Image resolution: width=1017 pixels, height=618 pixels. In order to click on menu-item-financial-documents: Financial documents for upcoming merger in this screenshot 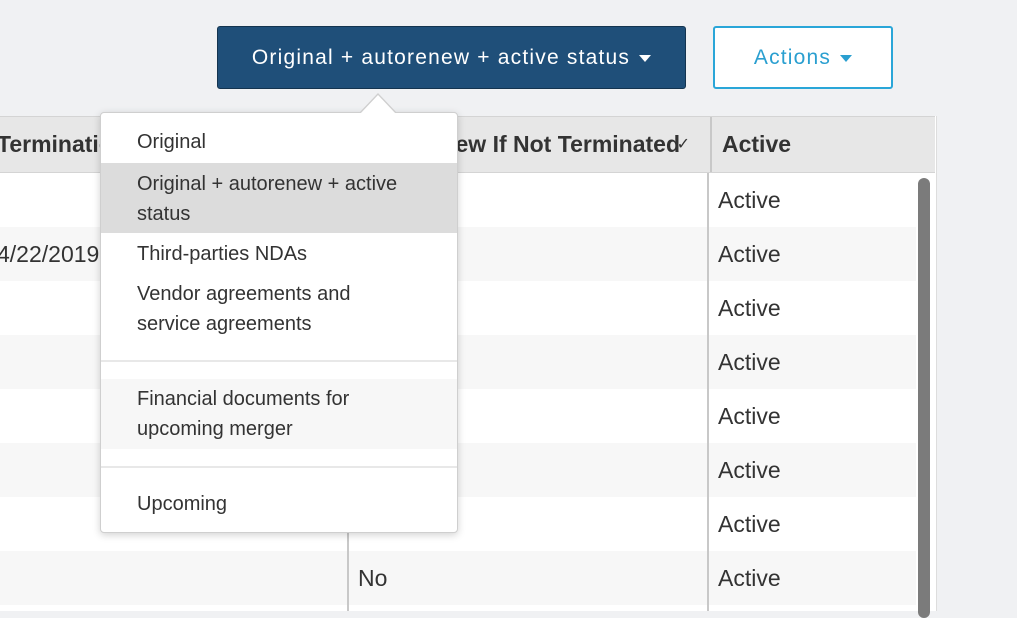, I will do `click(279, 414)`.